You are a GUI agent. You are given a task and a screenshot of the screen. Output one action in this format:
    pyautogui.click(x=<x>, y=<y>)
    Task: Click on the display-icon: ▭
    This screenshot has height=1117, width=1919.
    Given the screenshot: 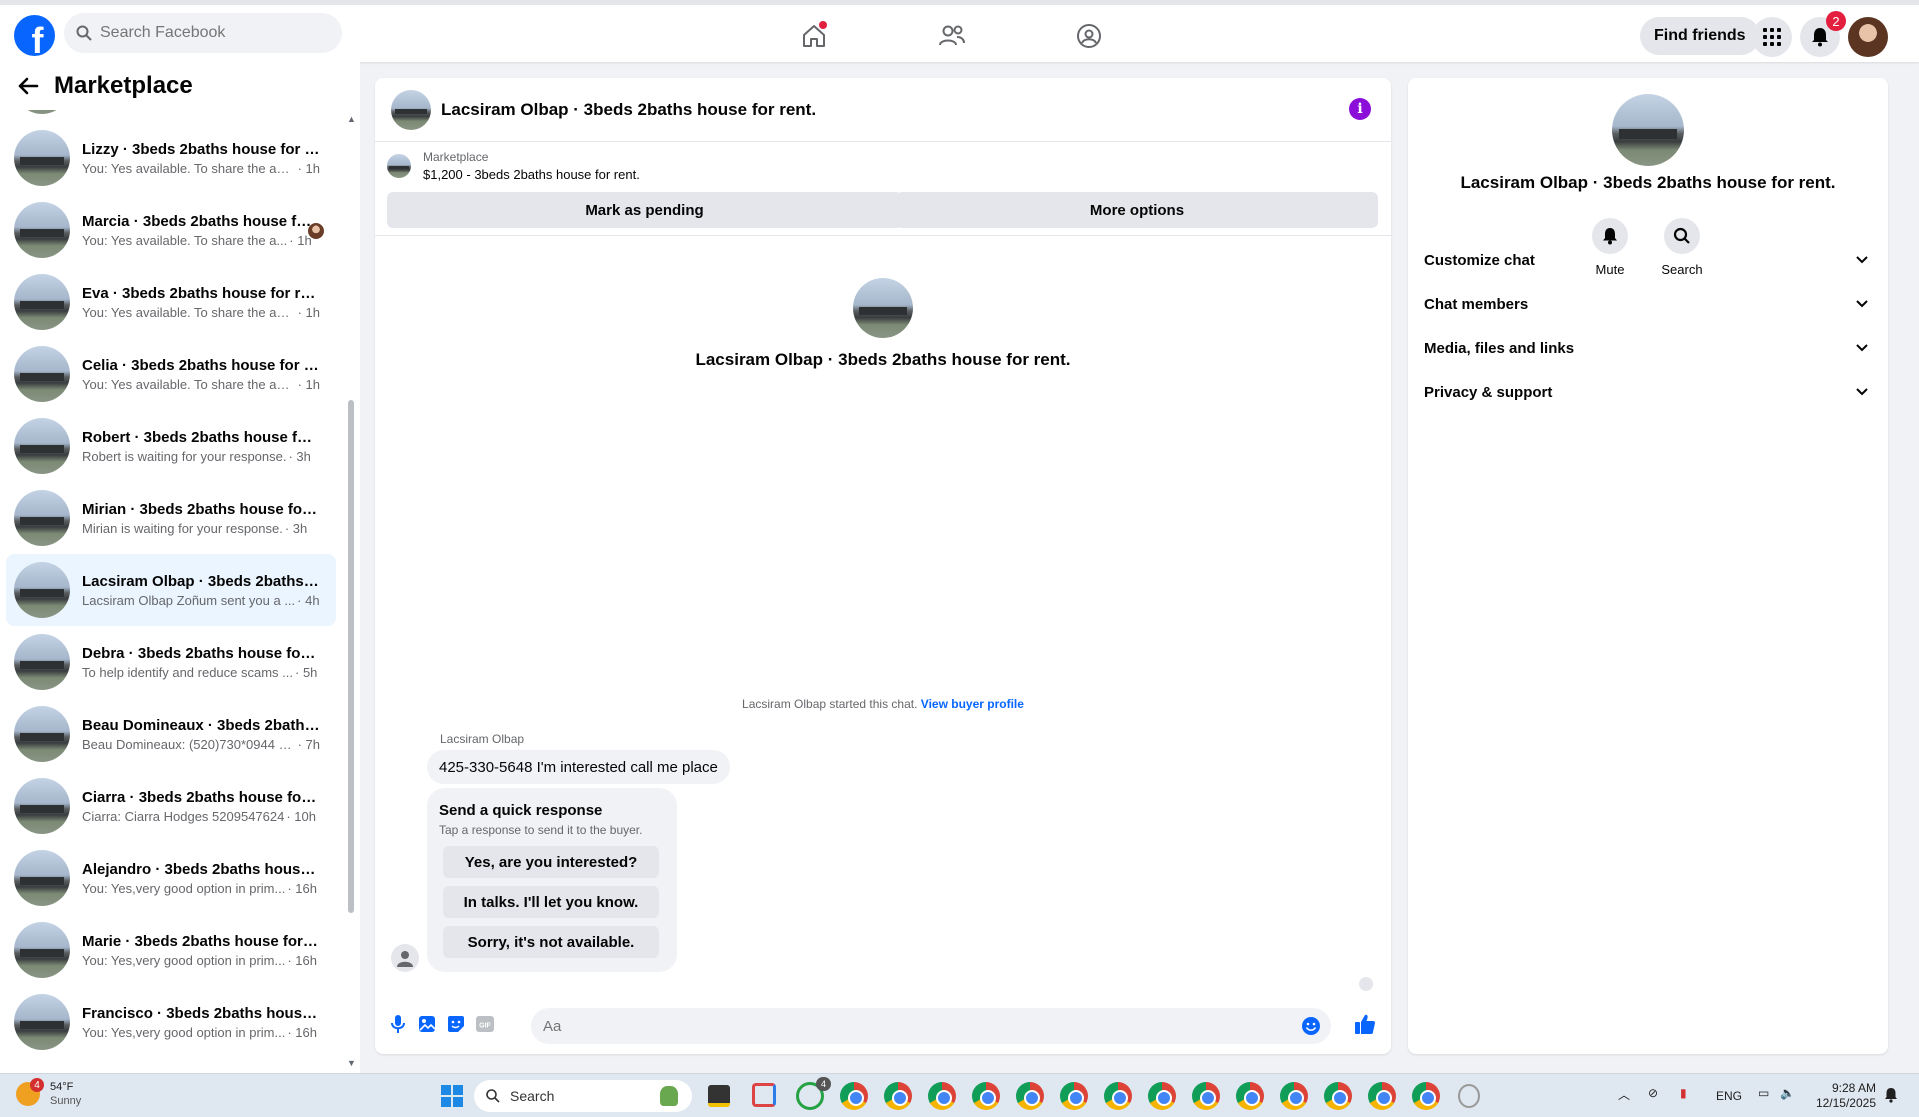 What is the action you would take?
    pyautogui.click(x=1763, y=1093)
    